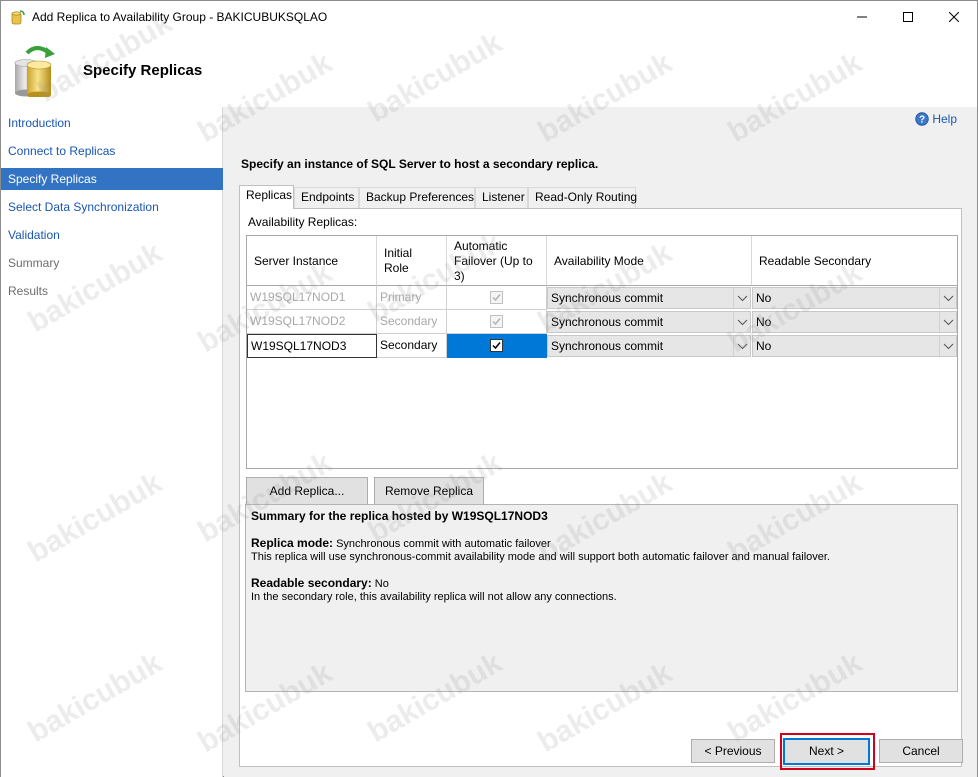 This screenshot has height=777, width=978. I want to click on page-title: Specify Replicas, so click(143, 70).